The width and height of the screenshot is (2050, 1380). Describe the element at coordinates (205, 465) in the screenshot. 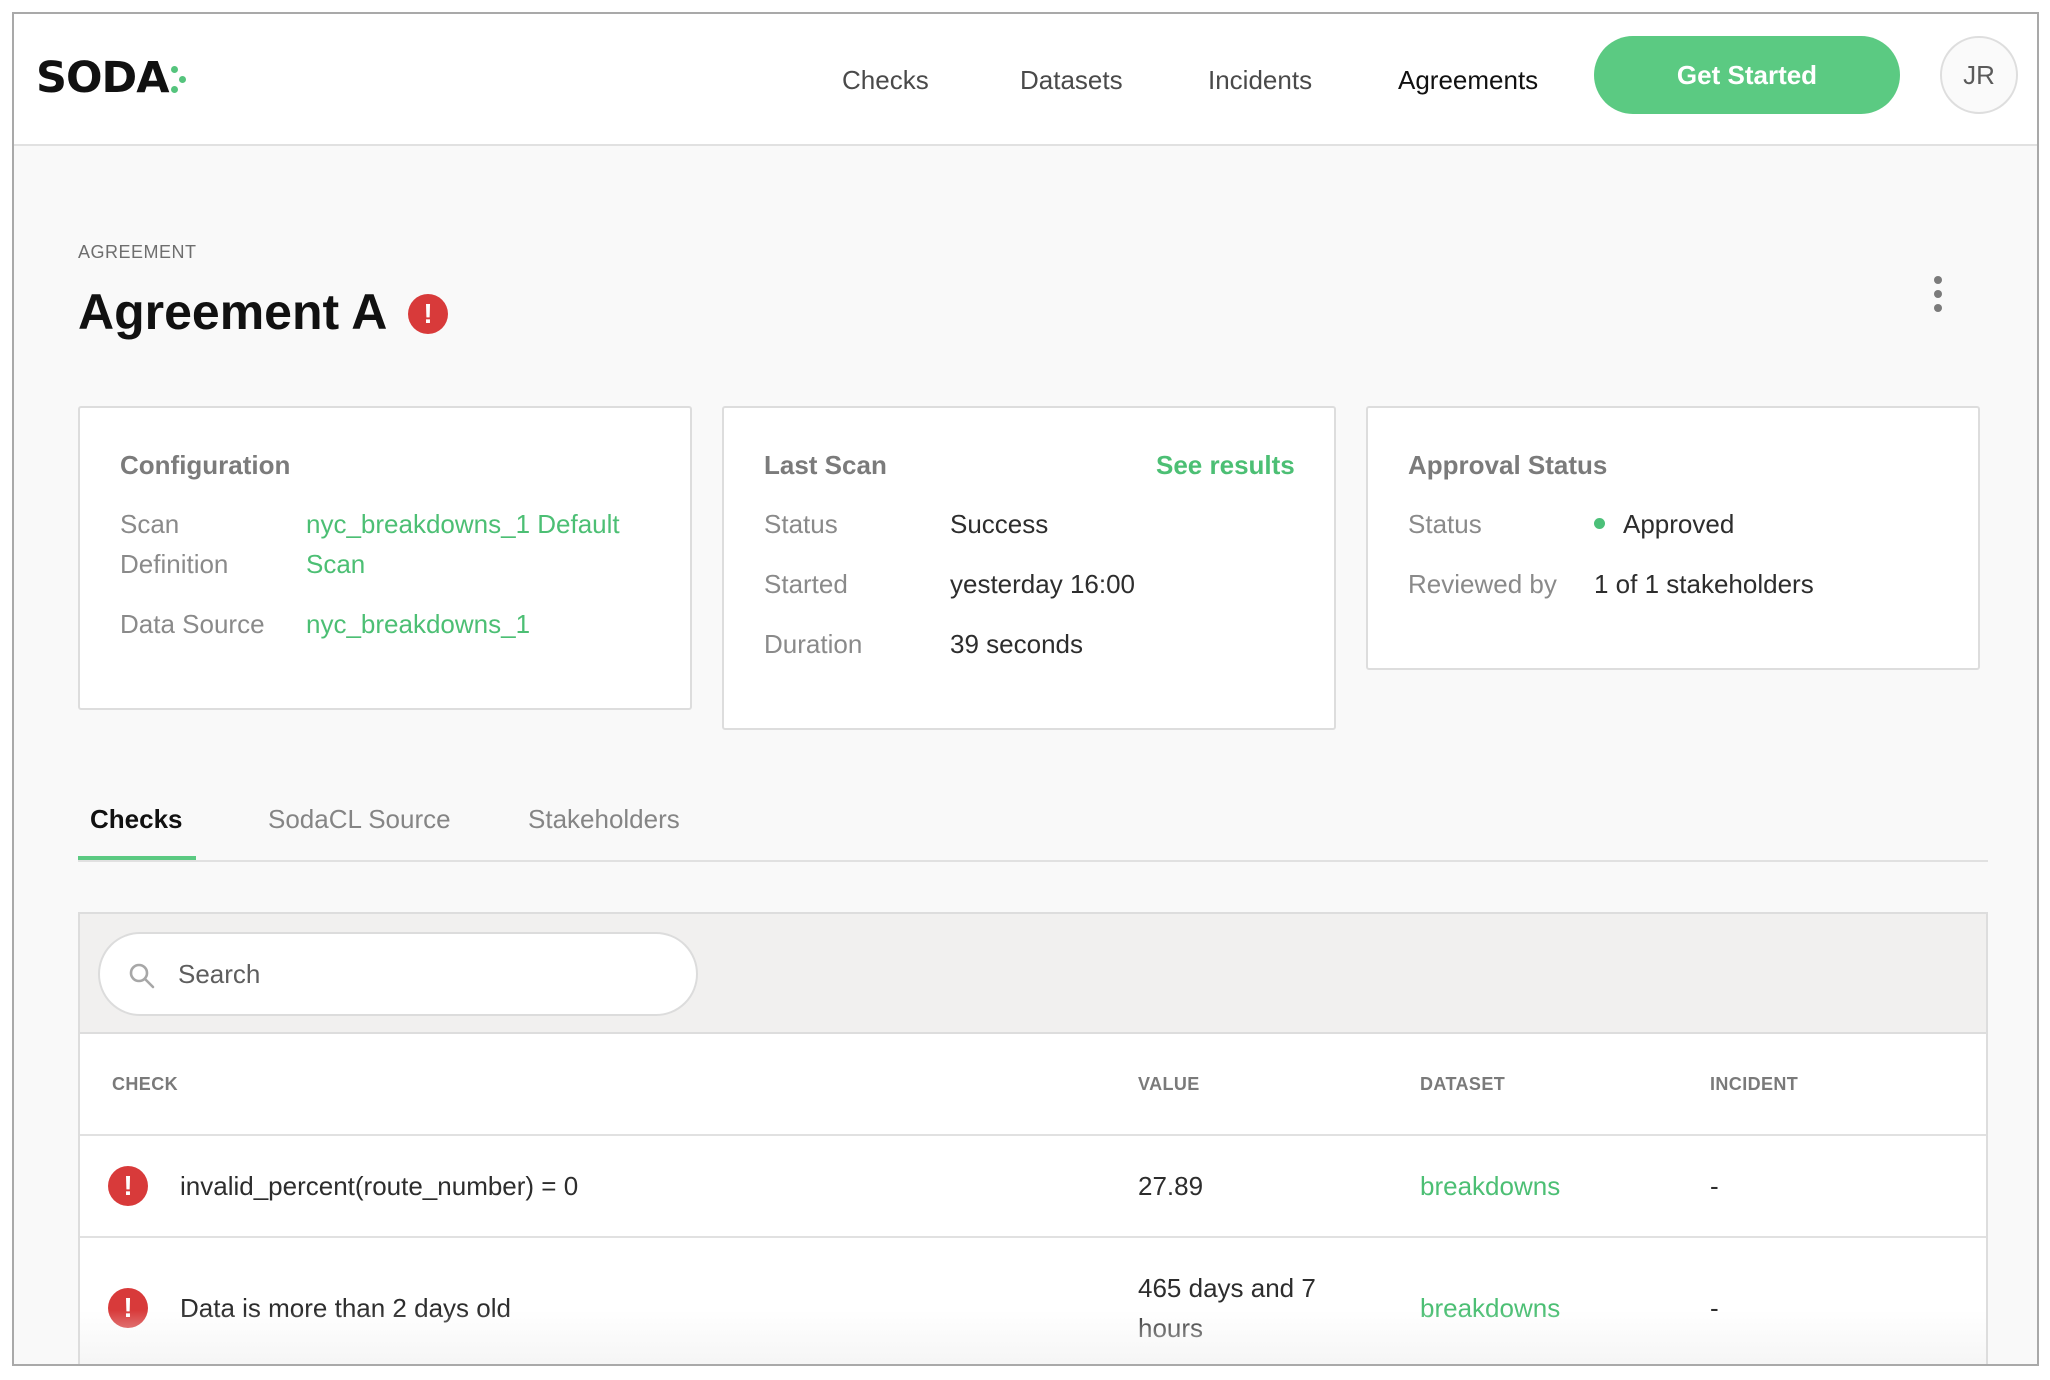

I see `card-title: Configuration` at that location.